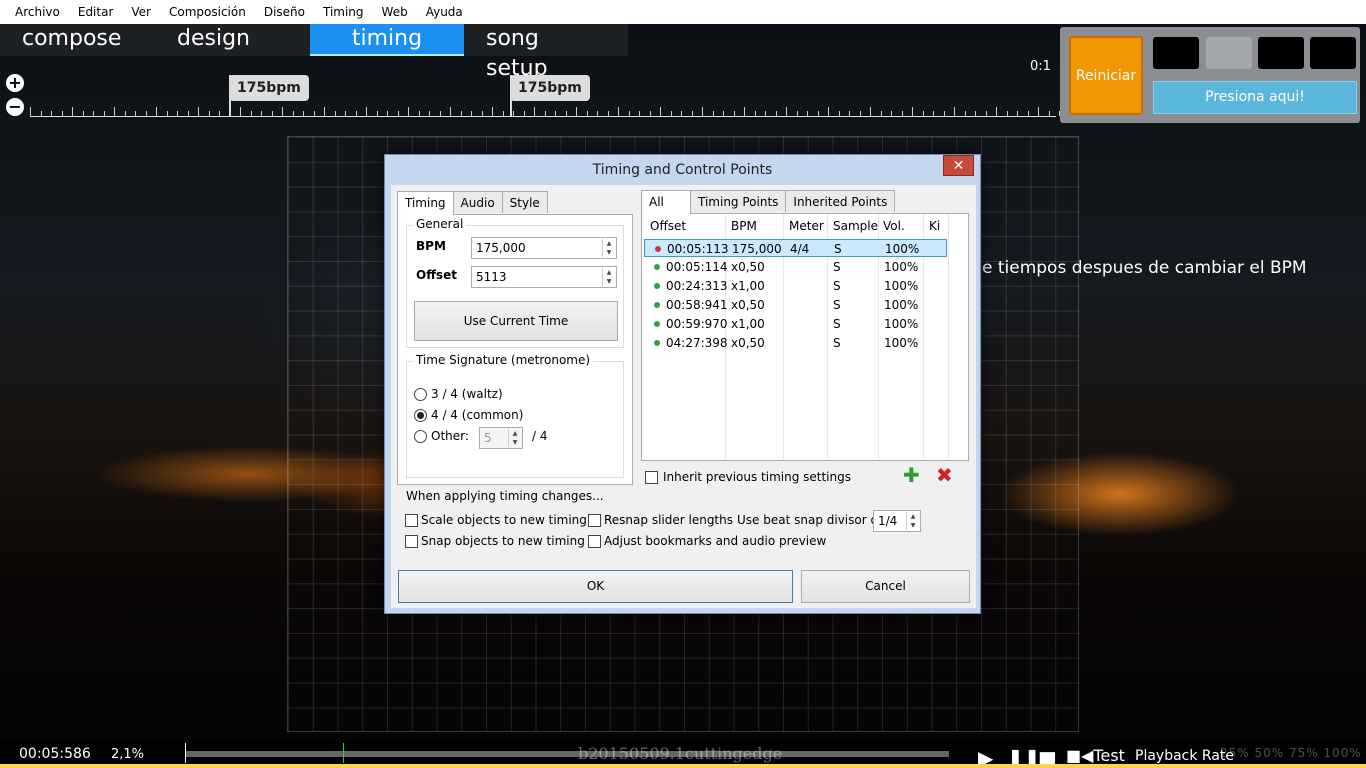 The width and height of the screenshot is (1366, 768). What do you see at coordinates (795, 305) in the screenshot?
I see `timing-point-row: 00:58:941 x0,50 S 100%` at bounding box center [795, 305].